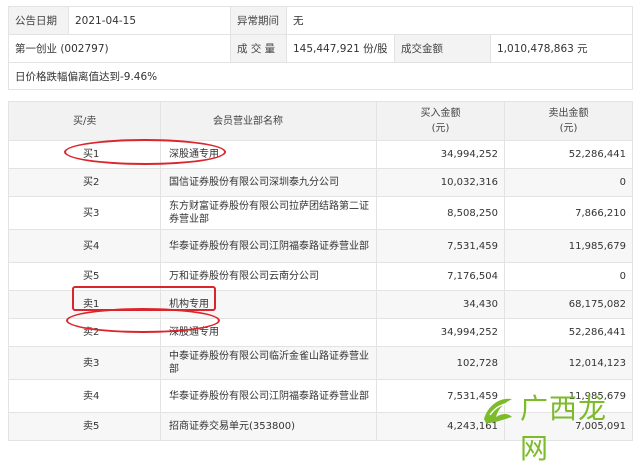 The height and width of the screenshot is (469, 640). Describe the element at coordinates (340, 48) in the screenshot. I see `volume-value: 145,447,921 份/股` at that location.